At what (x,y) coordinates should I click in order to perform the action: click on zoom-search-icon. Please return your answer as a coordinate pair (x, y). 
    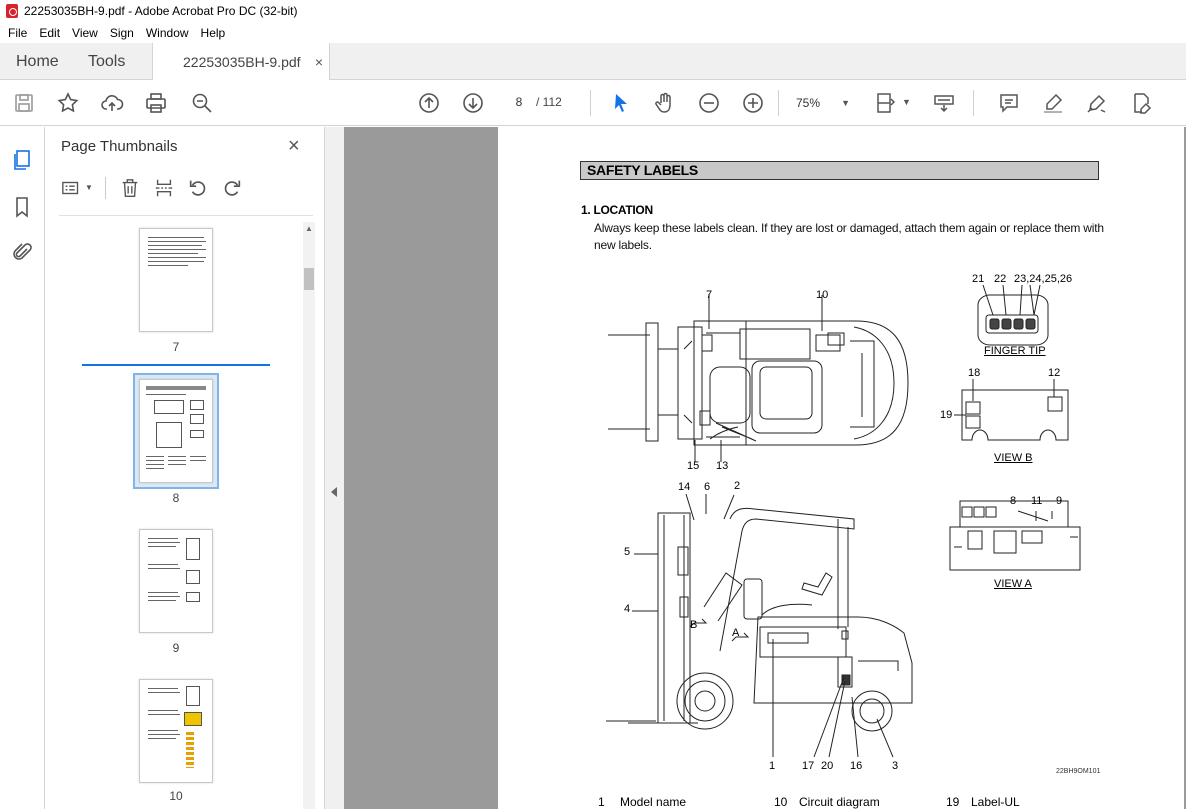
    Looking at the image, I should click on (202, 103).